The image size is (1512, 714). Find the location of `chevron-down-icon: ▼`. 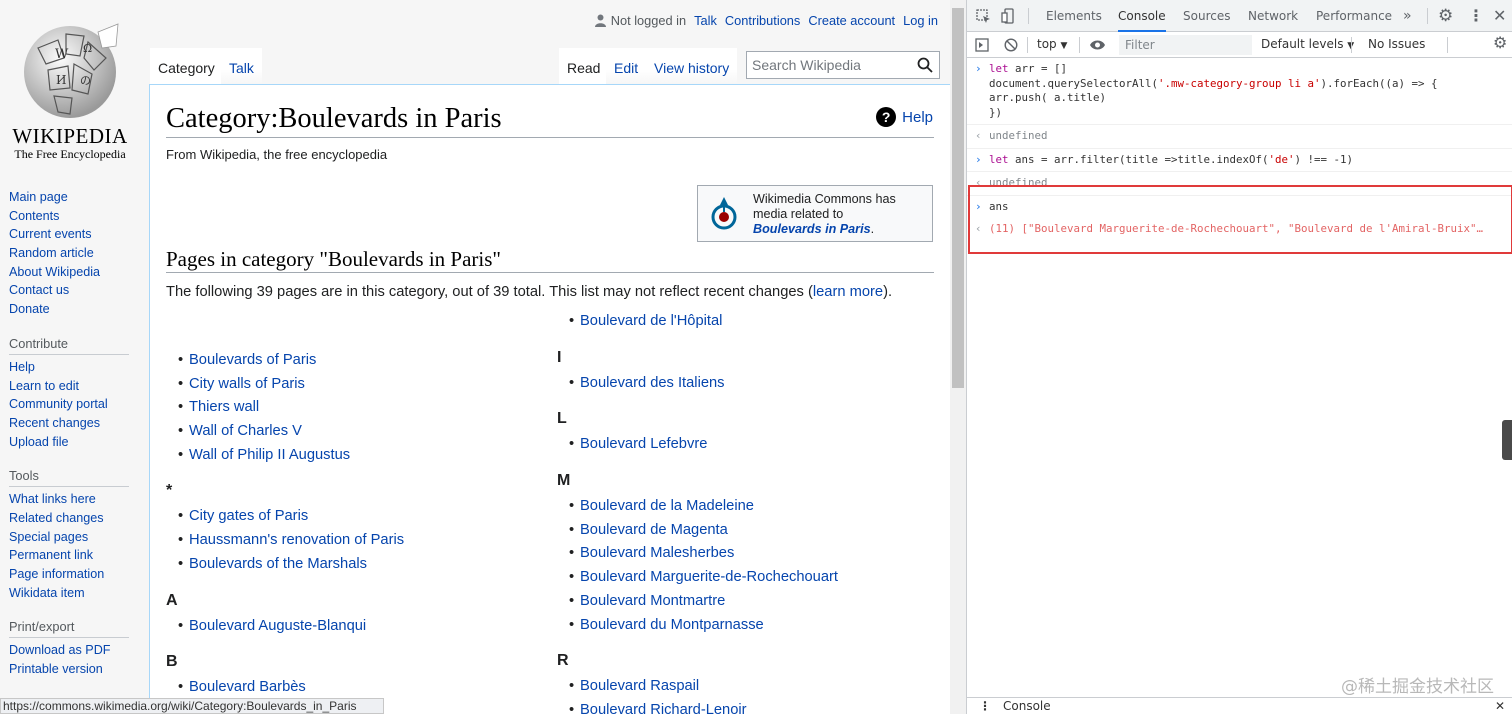

chevron-down-icon: ▼ is located at coordinates (1064, 46).